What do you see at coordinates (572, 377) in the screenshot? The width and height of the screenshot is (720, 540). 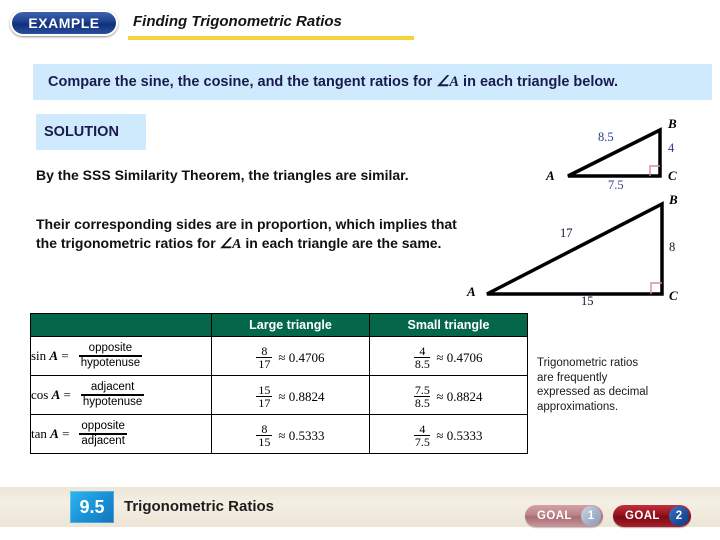 I see `side-note-line-2: are frequently` at bounding box center [572, 377].